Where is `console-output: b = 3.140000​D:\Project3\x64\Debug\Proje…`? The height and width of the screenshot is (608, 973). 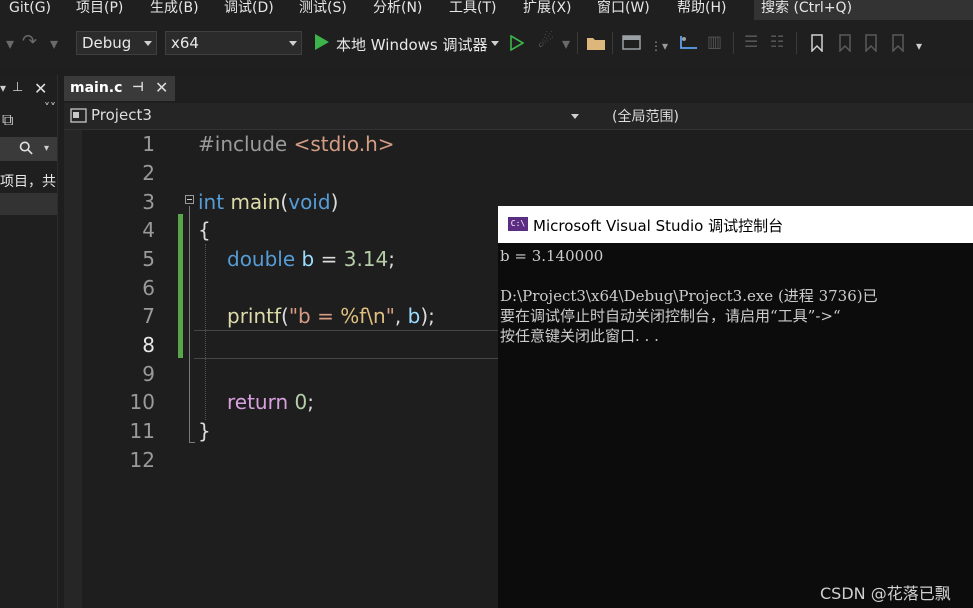
console-output: b = 3.140000​D:\Project3\x64\Debug\Proje… is located at coordinates (736, 296).